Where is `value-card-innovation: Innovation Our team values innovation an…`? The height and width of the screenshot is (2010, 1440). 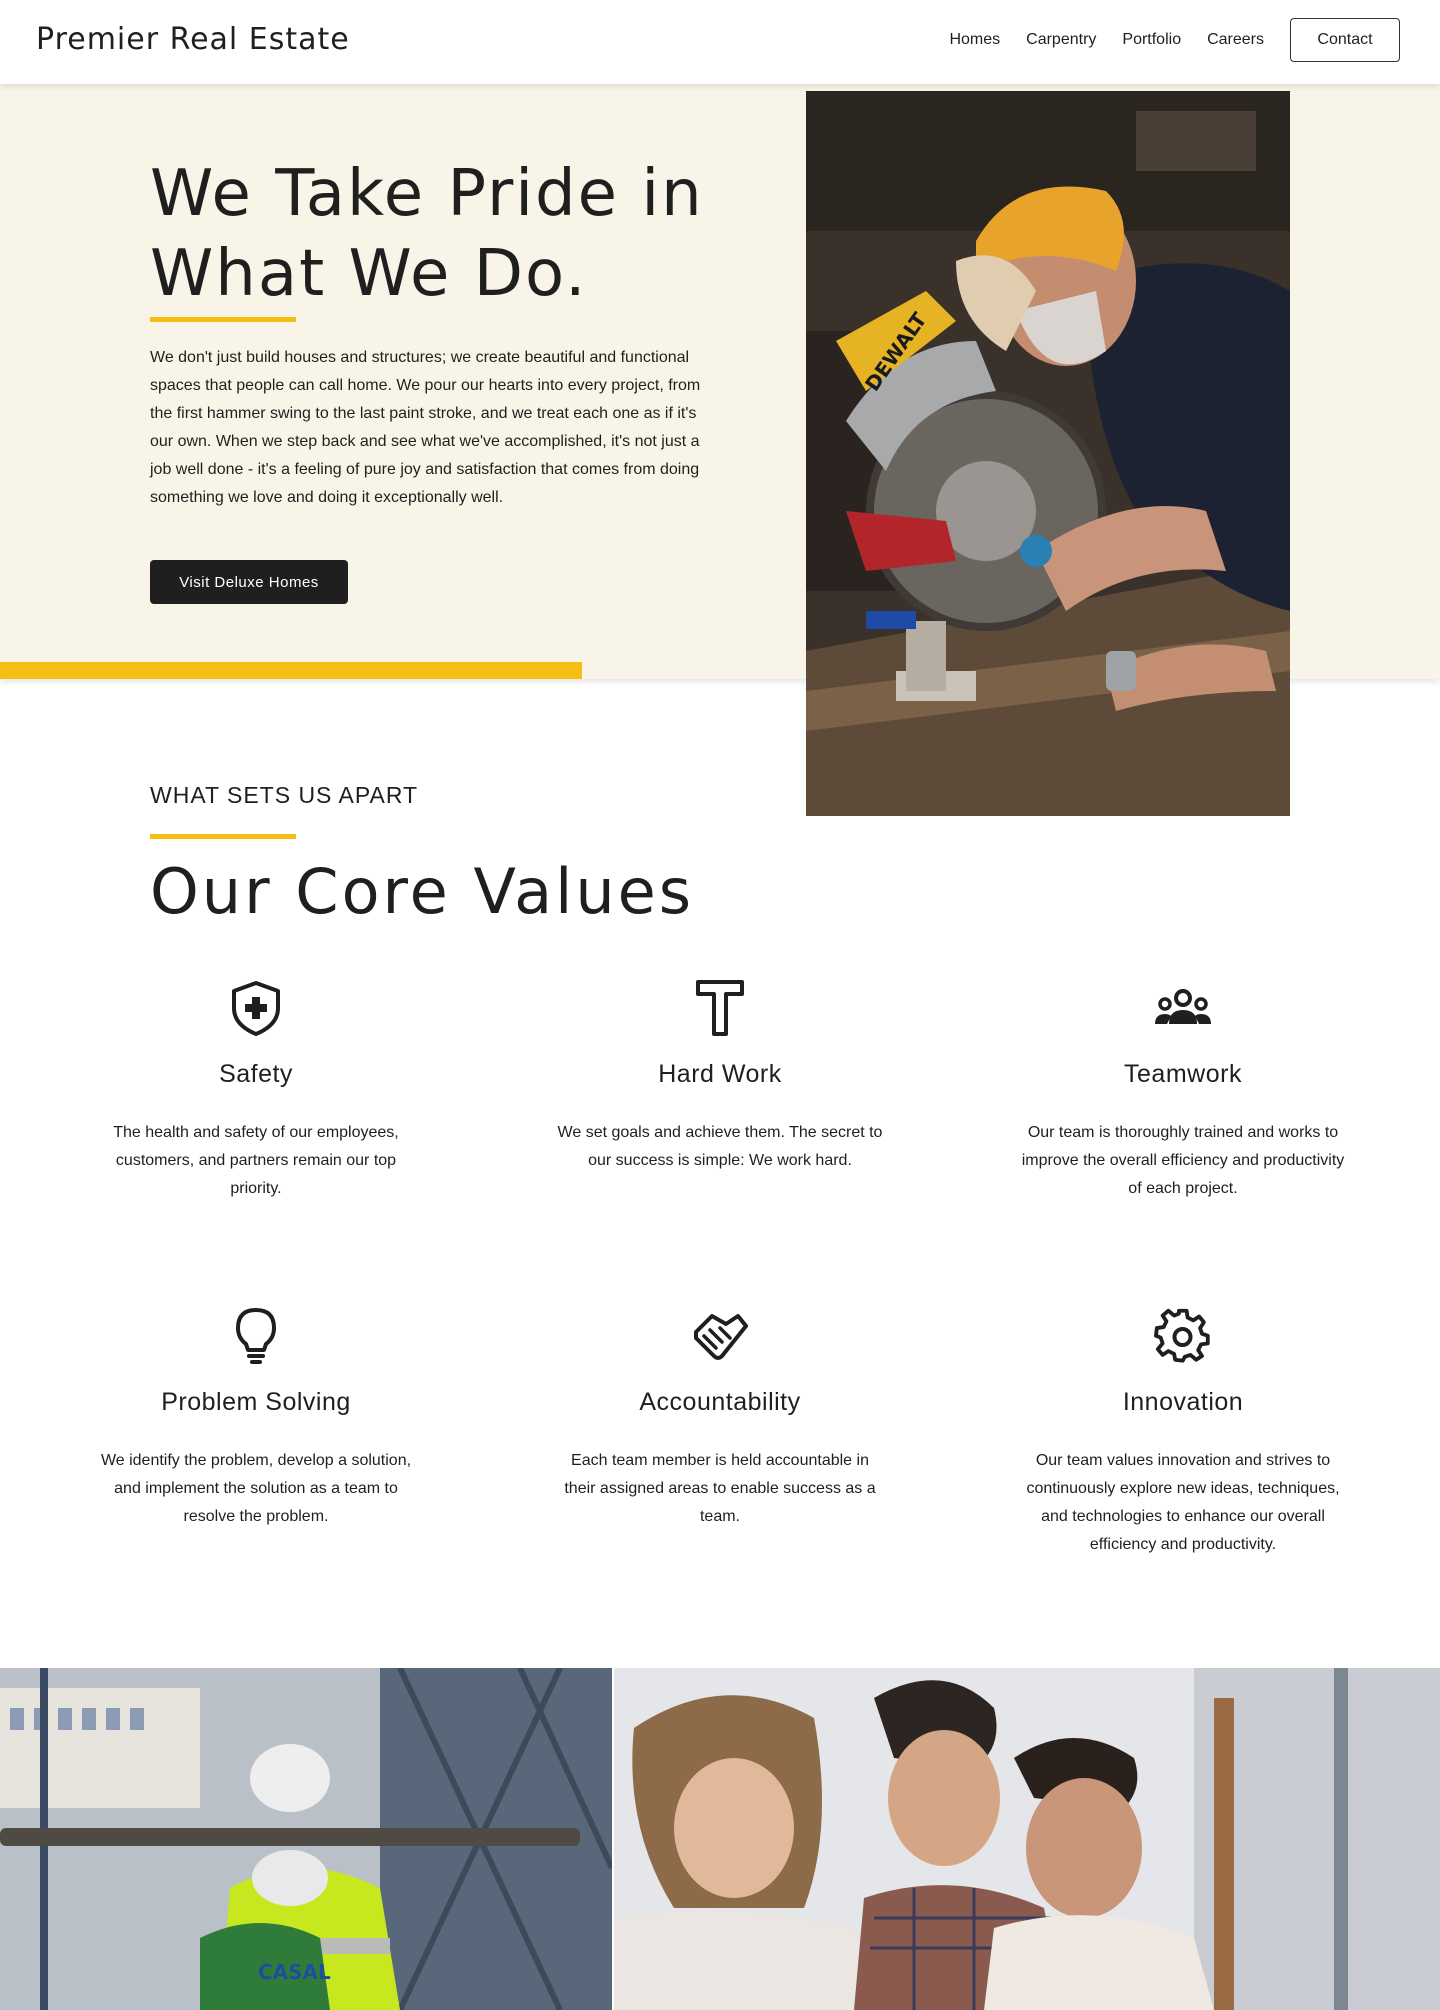 value-card-innovation: Innovation Our team values innovation an… is located at coordinates (1183, 1432).